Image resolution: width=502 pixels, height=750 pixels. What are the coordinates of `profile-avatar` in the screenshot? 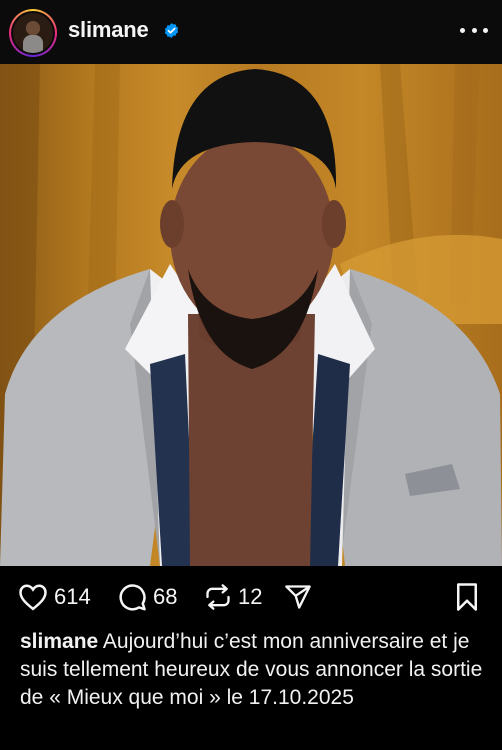 It's located at (33, 33).